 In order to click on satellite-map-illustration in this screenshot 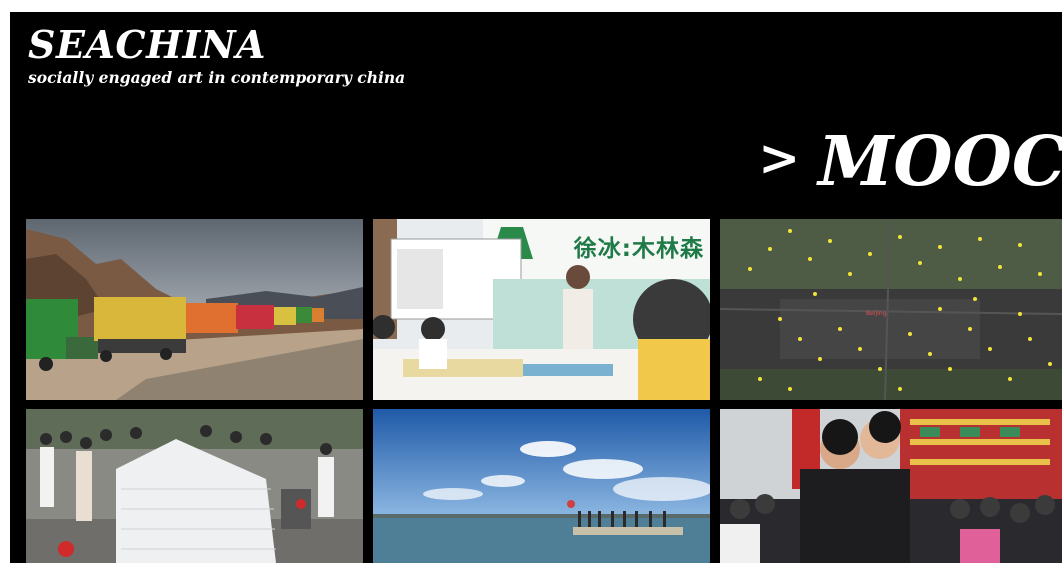, I will do `click(891, 309)`.